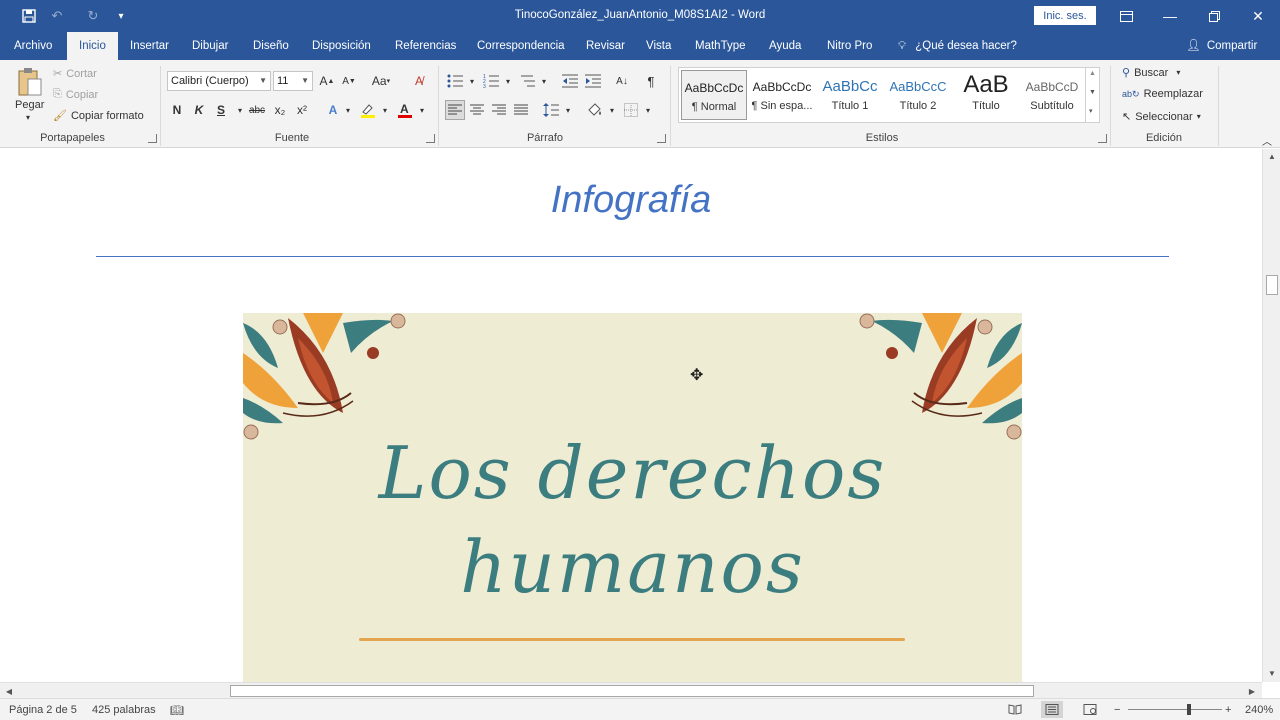 Image resolution: width=1280 pixels, height=720 pixels. I want to click on paste-dropdown-icon: ▾, so click(28, 117).